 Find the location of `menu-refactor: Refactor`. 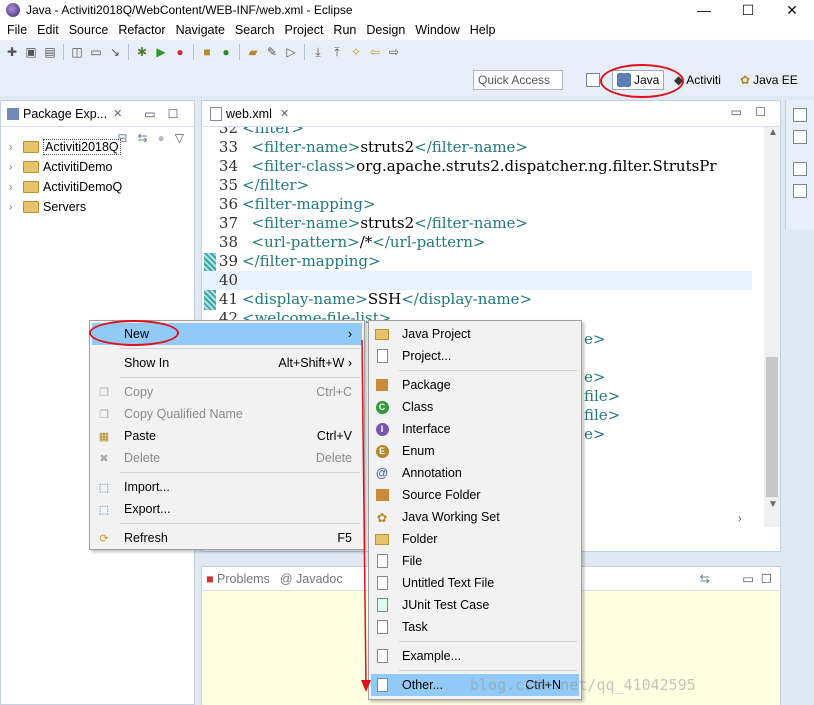

menu-refactor: Refactor is located at coordinates (141, 30).